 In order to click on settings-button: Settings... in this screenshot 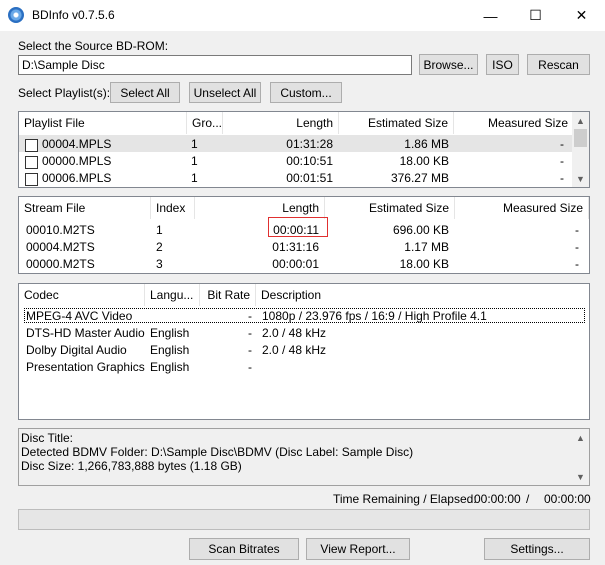, I will do `click(537, 549)`.